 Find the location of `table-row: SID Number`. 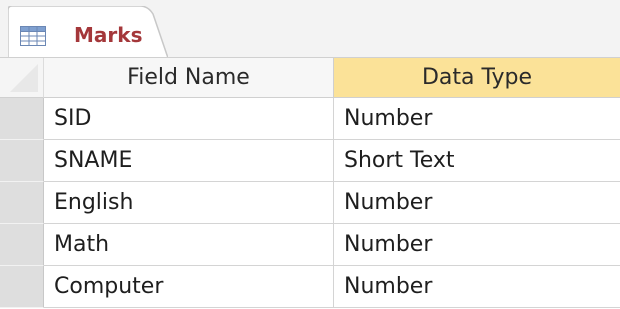

table-row: SID Number is located at coordinates (310, 119).